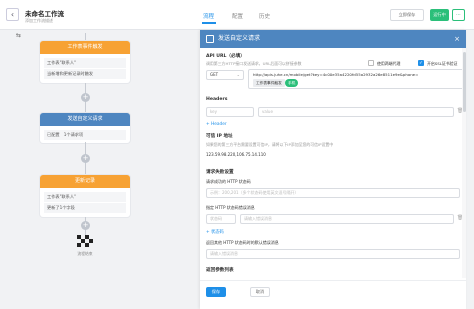 This screenshot has height=309, width=474. I want to click on chevron-down-icon: ⌄, so click(238, 74).